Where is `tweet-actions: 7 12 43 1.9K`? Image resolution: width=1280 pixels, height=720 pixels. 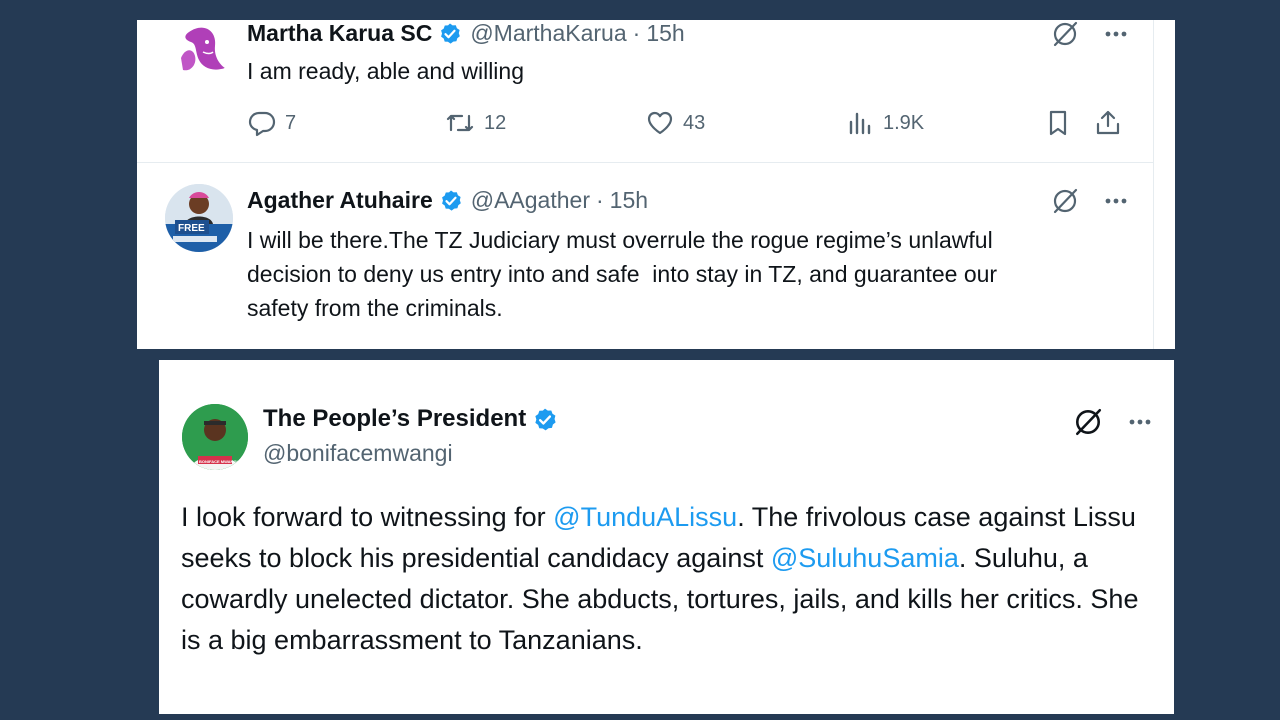 tweet-actions: 7 12 43 1.9K is located at coordinates (687, 125).